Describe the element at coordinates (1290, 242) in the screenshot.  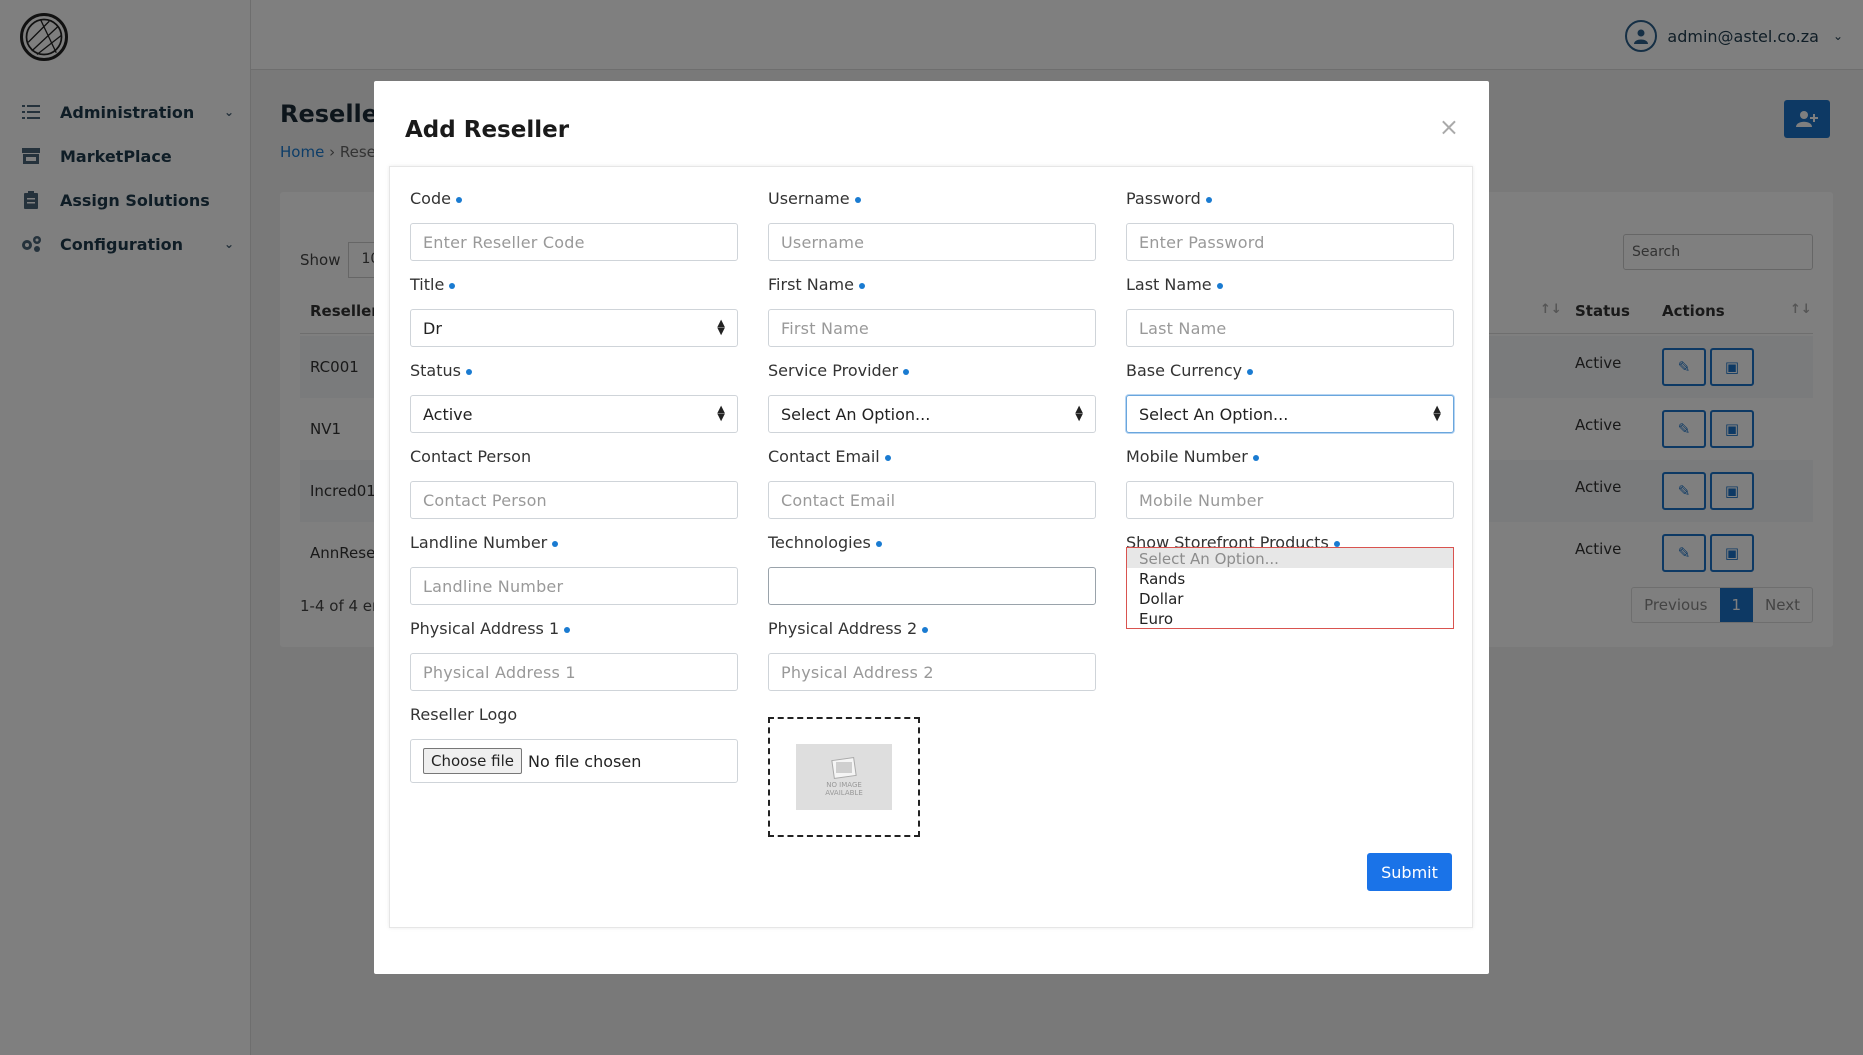
I see `password-input: Enter Password` at that location.